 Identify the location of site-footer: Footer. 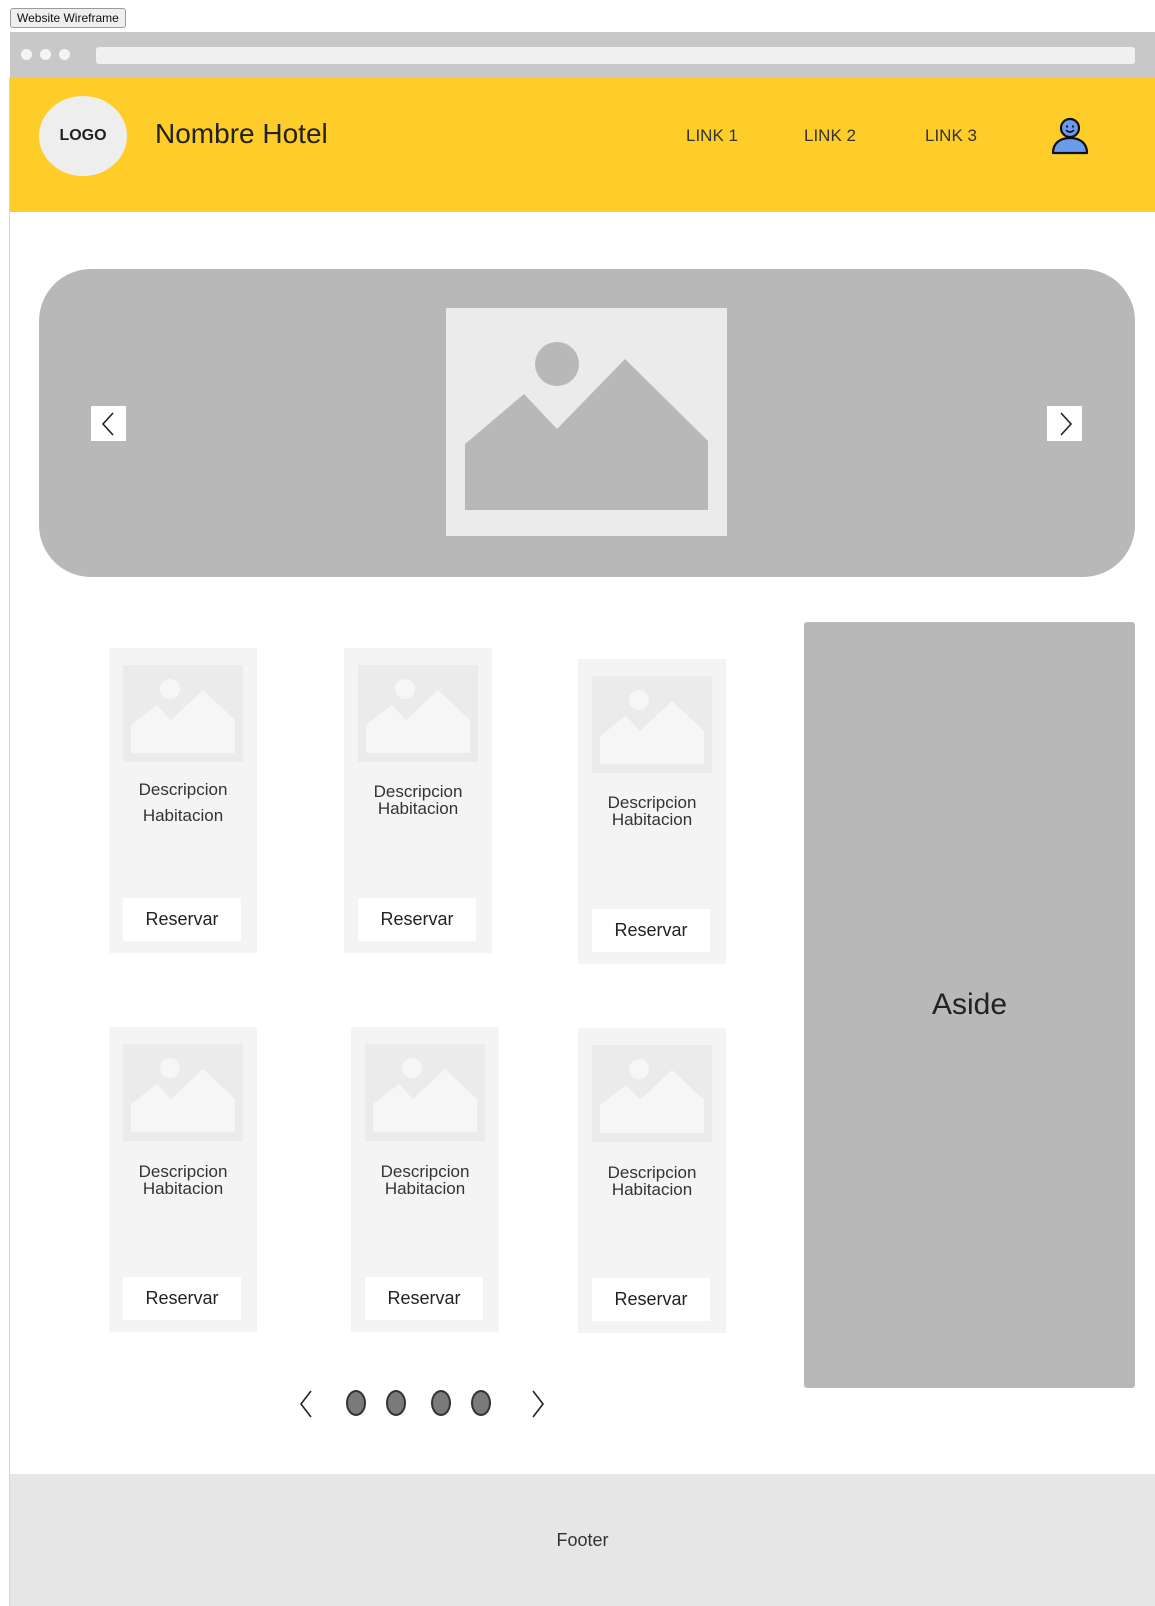
(582, 1540).